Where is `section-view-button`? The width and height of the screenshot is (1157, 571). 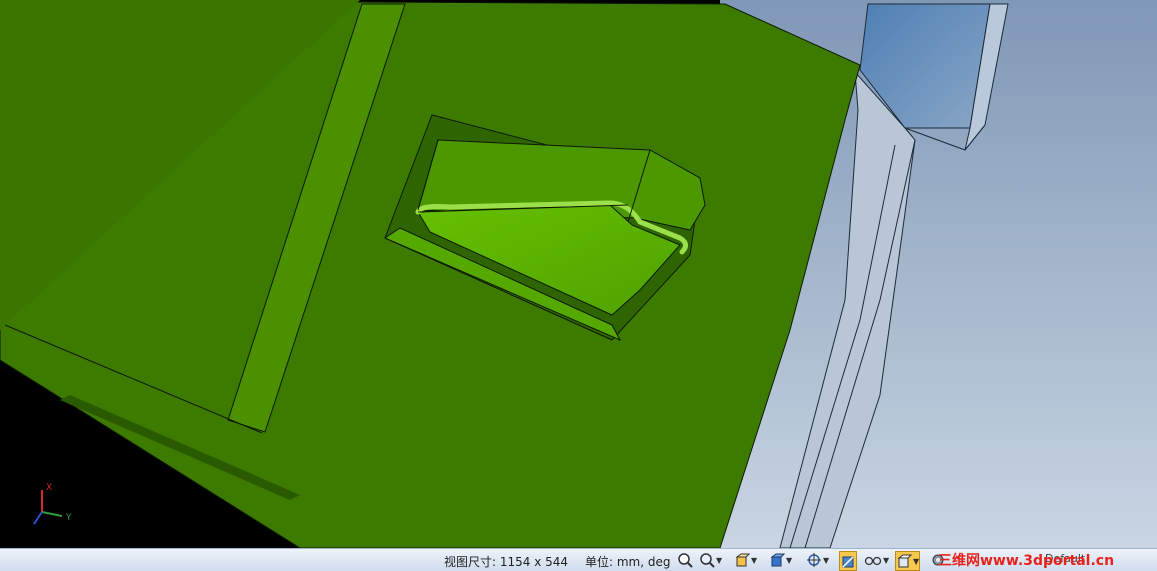 section-view-button is located at coordinates (848, 561).